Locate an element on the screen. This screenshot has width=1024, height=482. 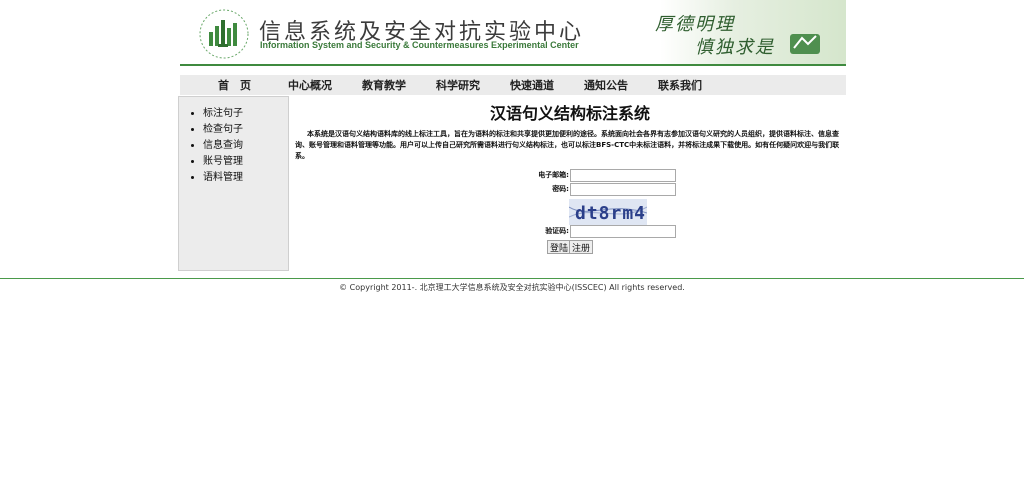
email-label: 电子邮箱: is located at coordinates (553, 175).